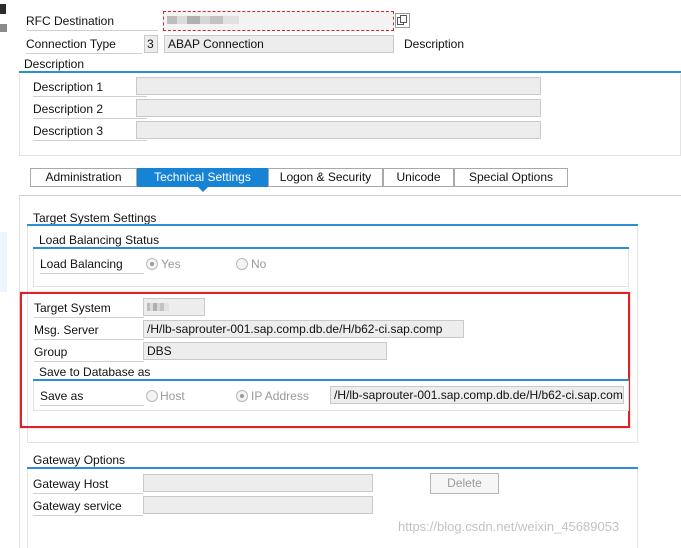 The width and height of the screenshot is (681, 548). What do you see at coordinates (509, 526) in the screenshot?
I see `watermark: https://blog.csdn.net/weixin_45689053` at bounding box center [509, 526].